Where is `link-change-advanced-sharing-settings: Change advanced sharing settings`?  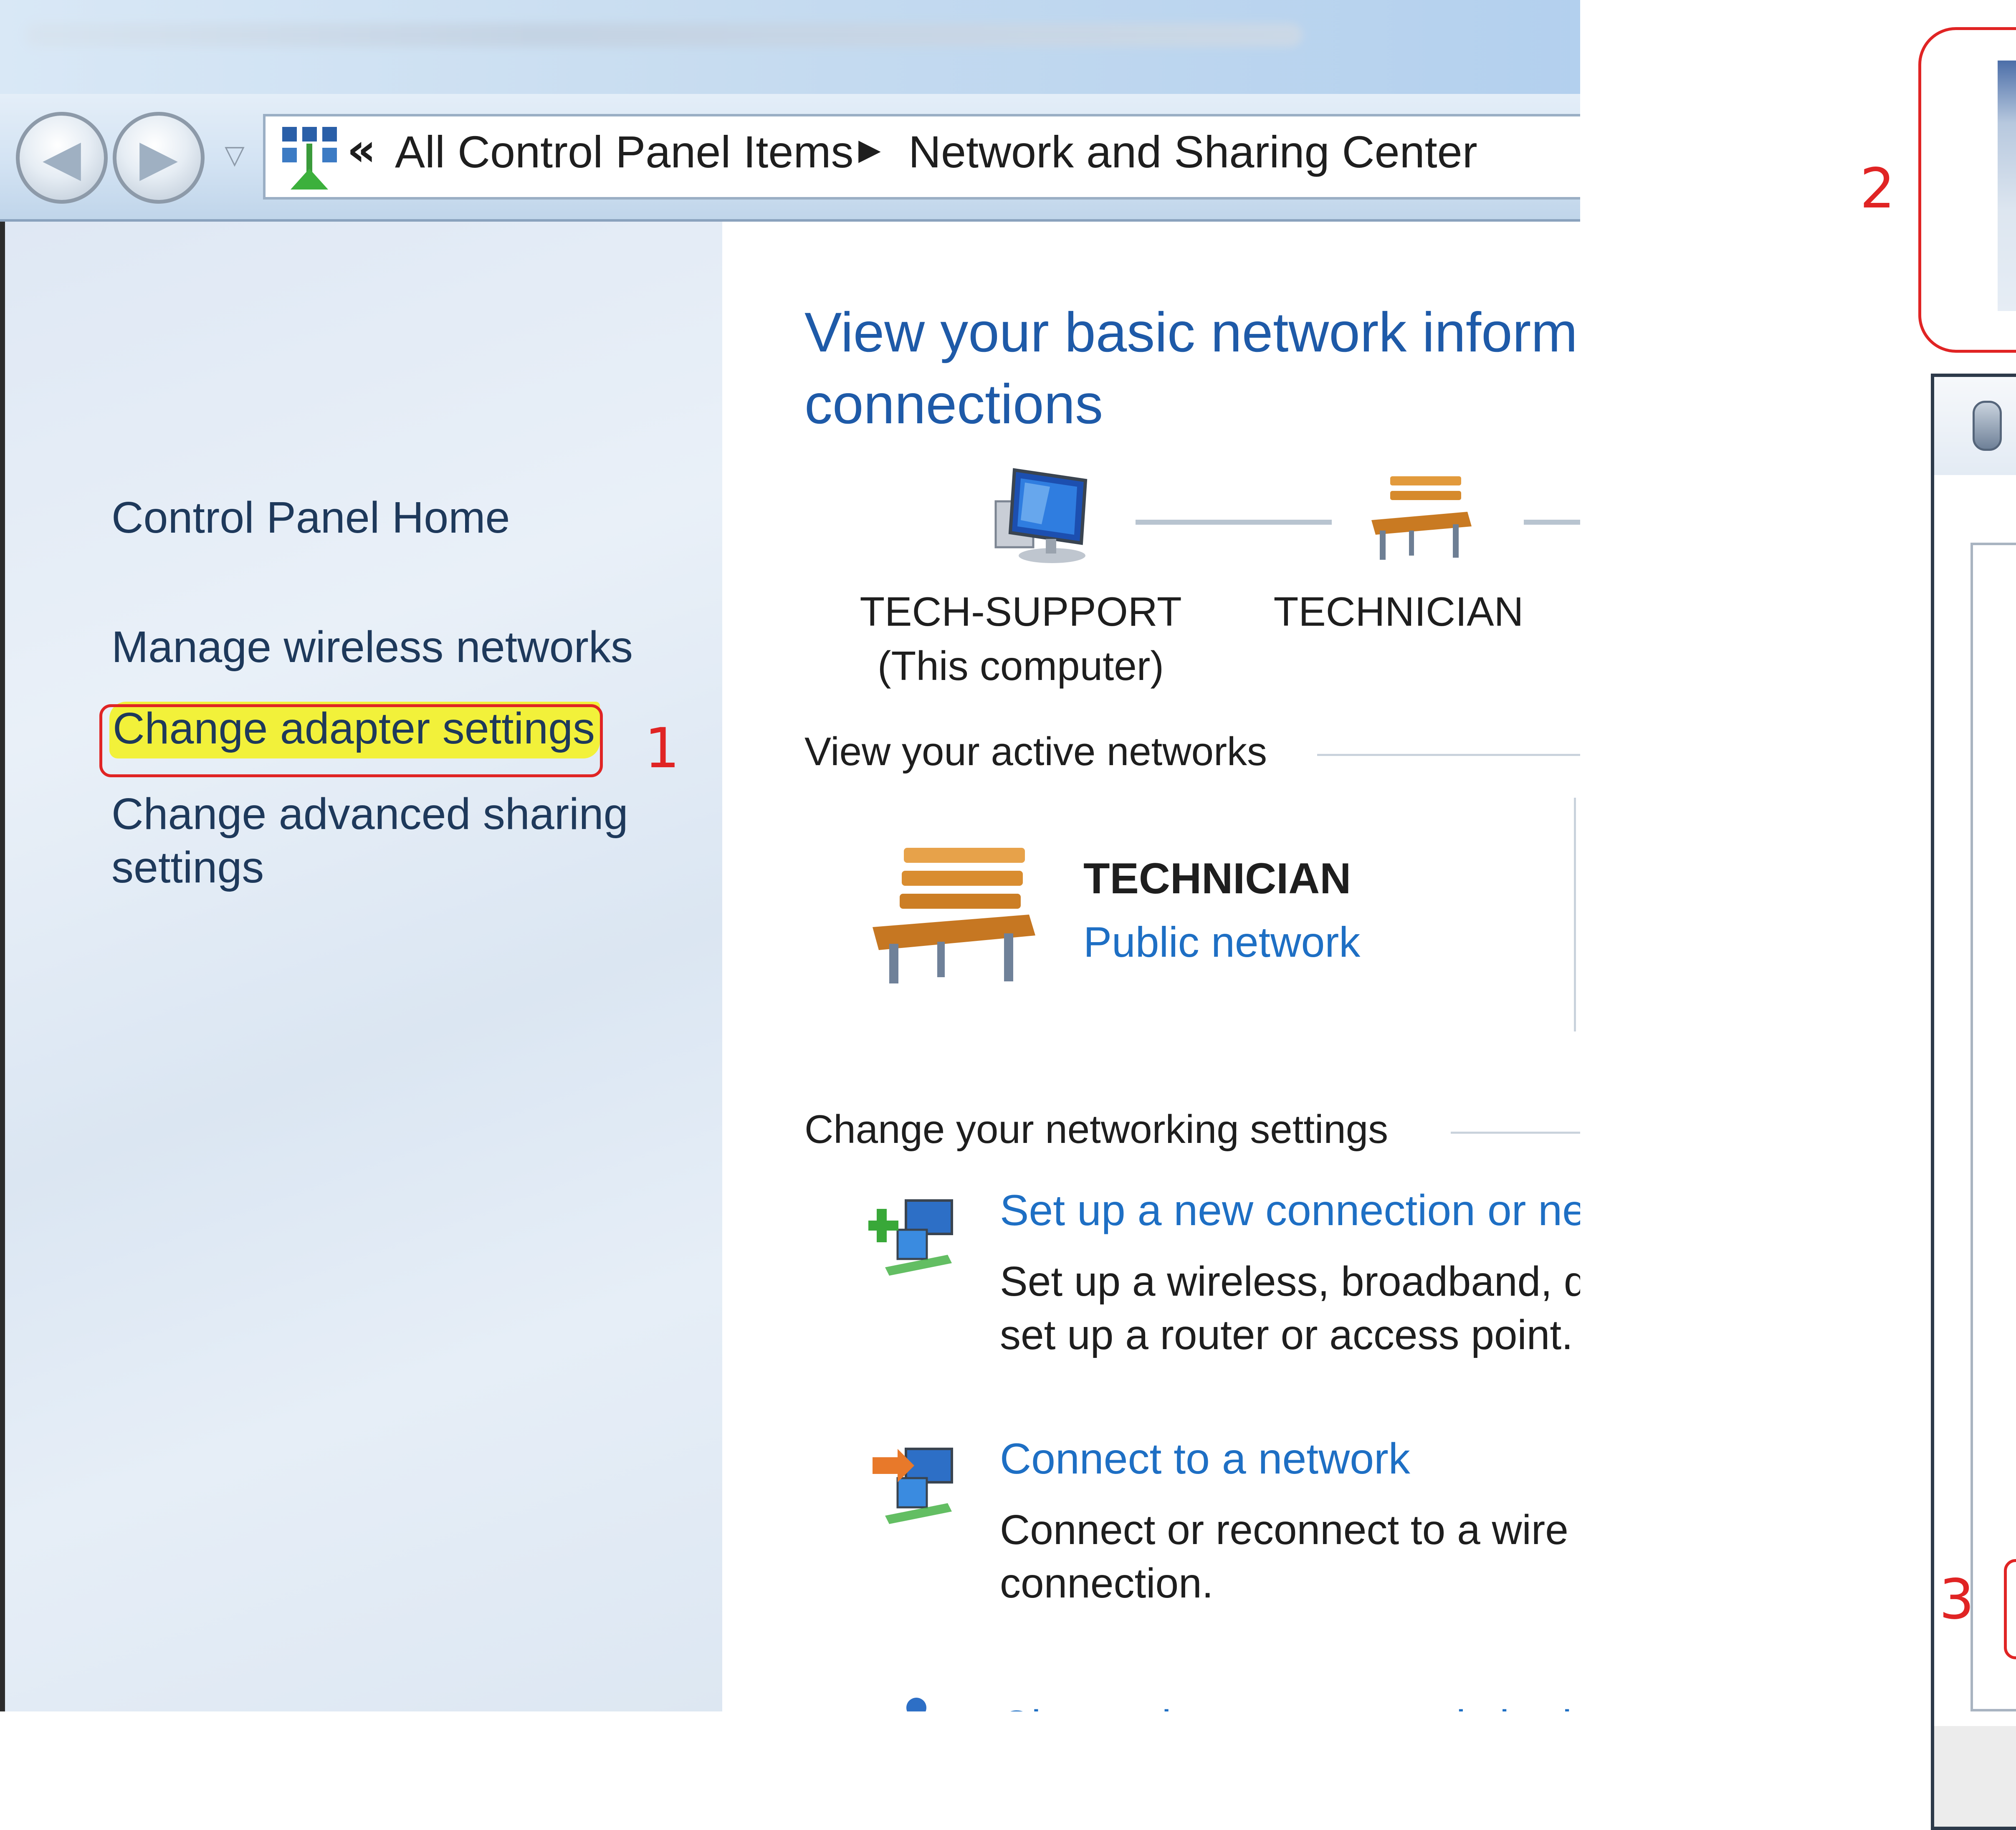 link-change-advanced-sharing-settings: Change advanced sharing settings is located at coordinates (382, 840).